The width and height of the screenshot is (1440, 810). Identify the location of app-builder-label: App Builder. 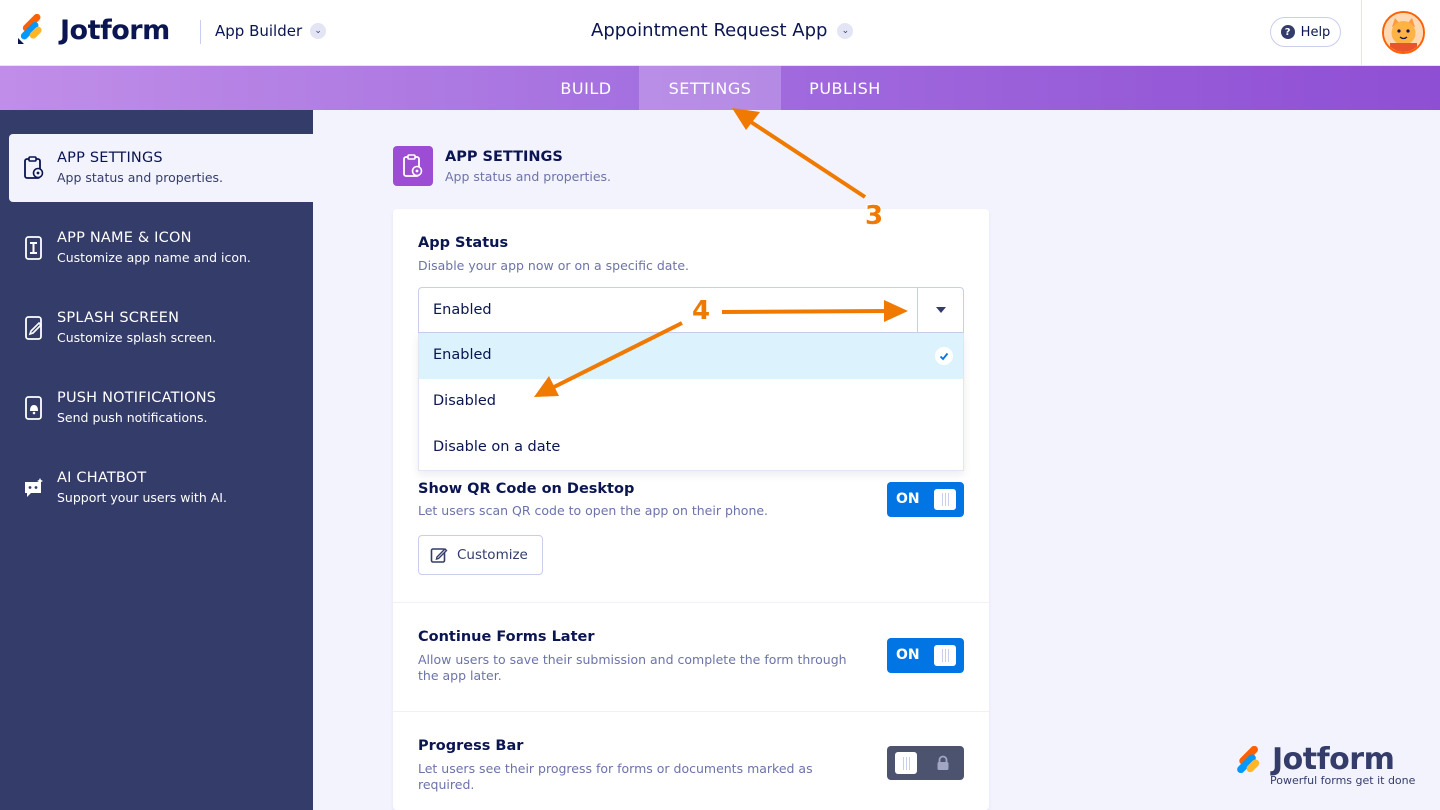
(259, 31).